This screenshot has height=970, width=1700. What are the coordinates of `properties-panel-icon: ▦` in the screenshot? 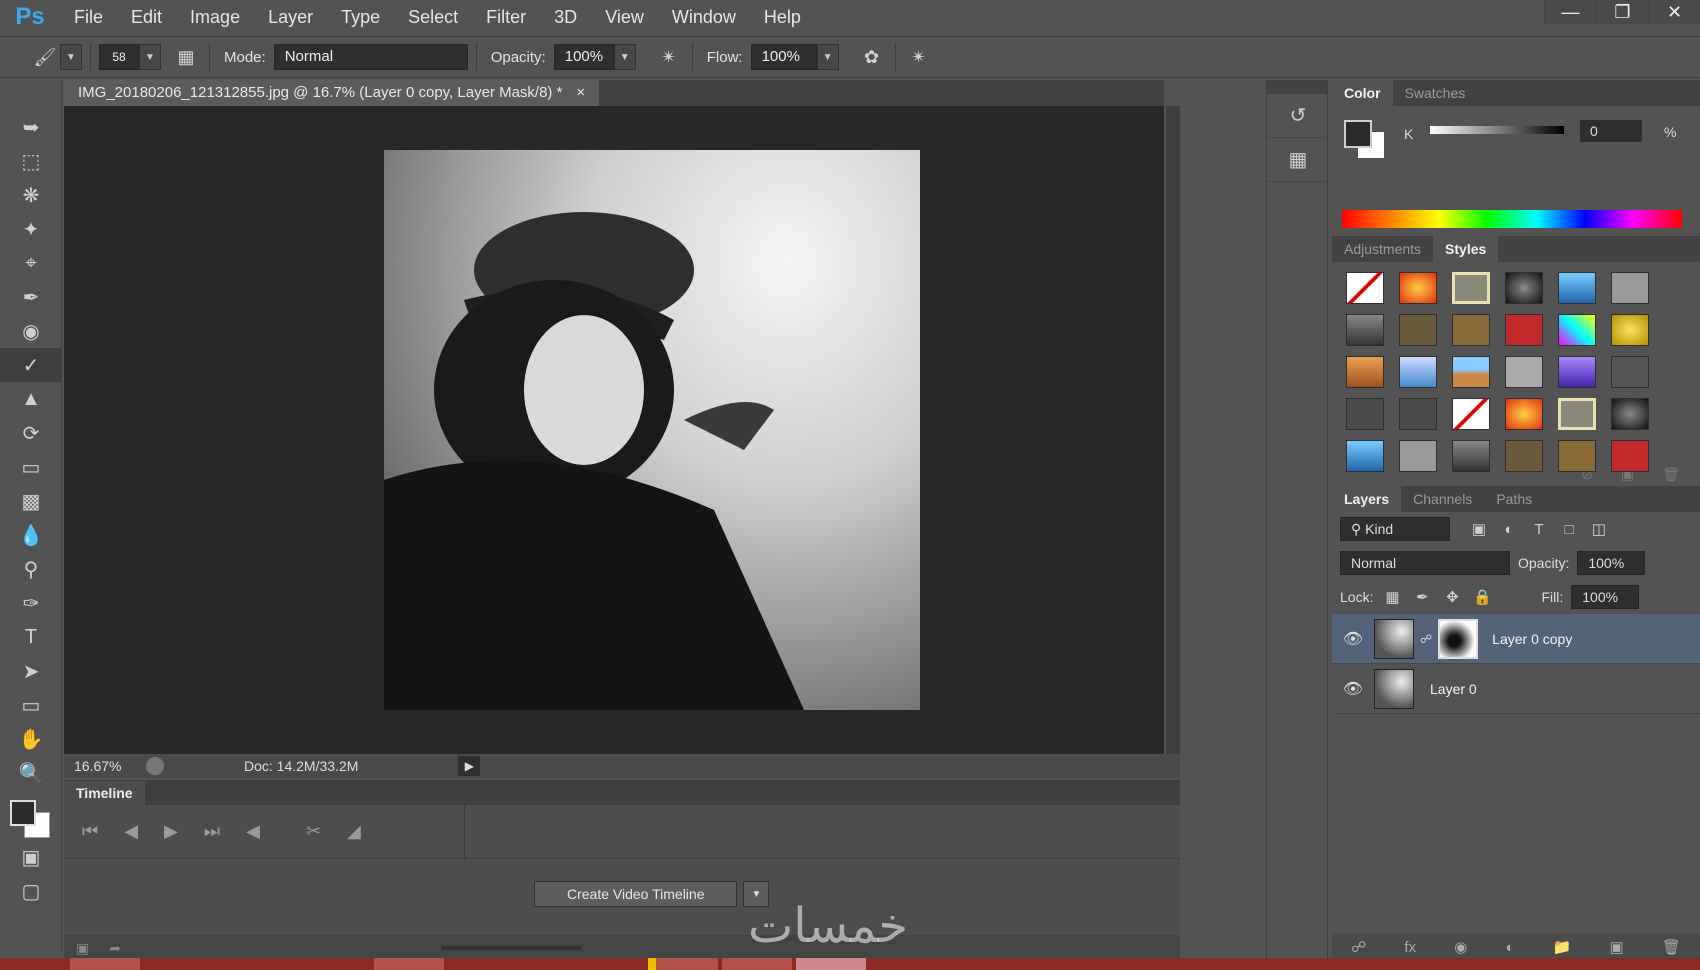 It's located at (1298, 160).